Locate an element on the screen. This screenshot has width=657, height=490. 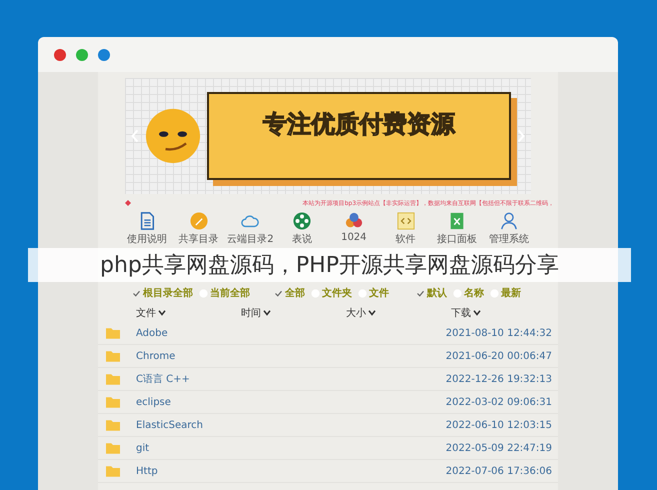
folder-name-link: Chrome is located at coordinates (156, 356).